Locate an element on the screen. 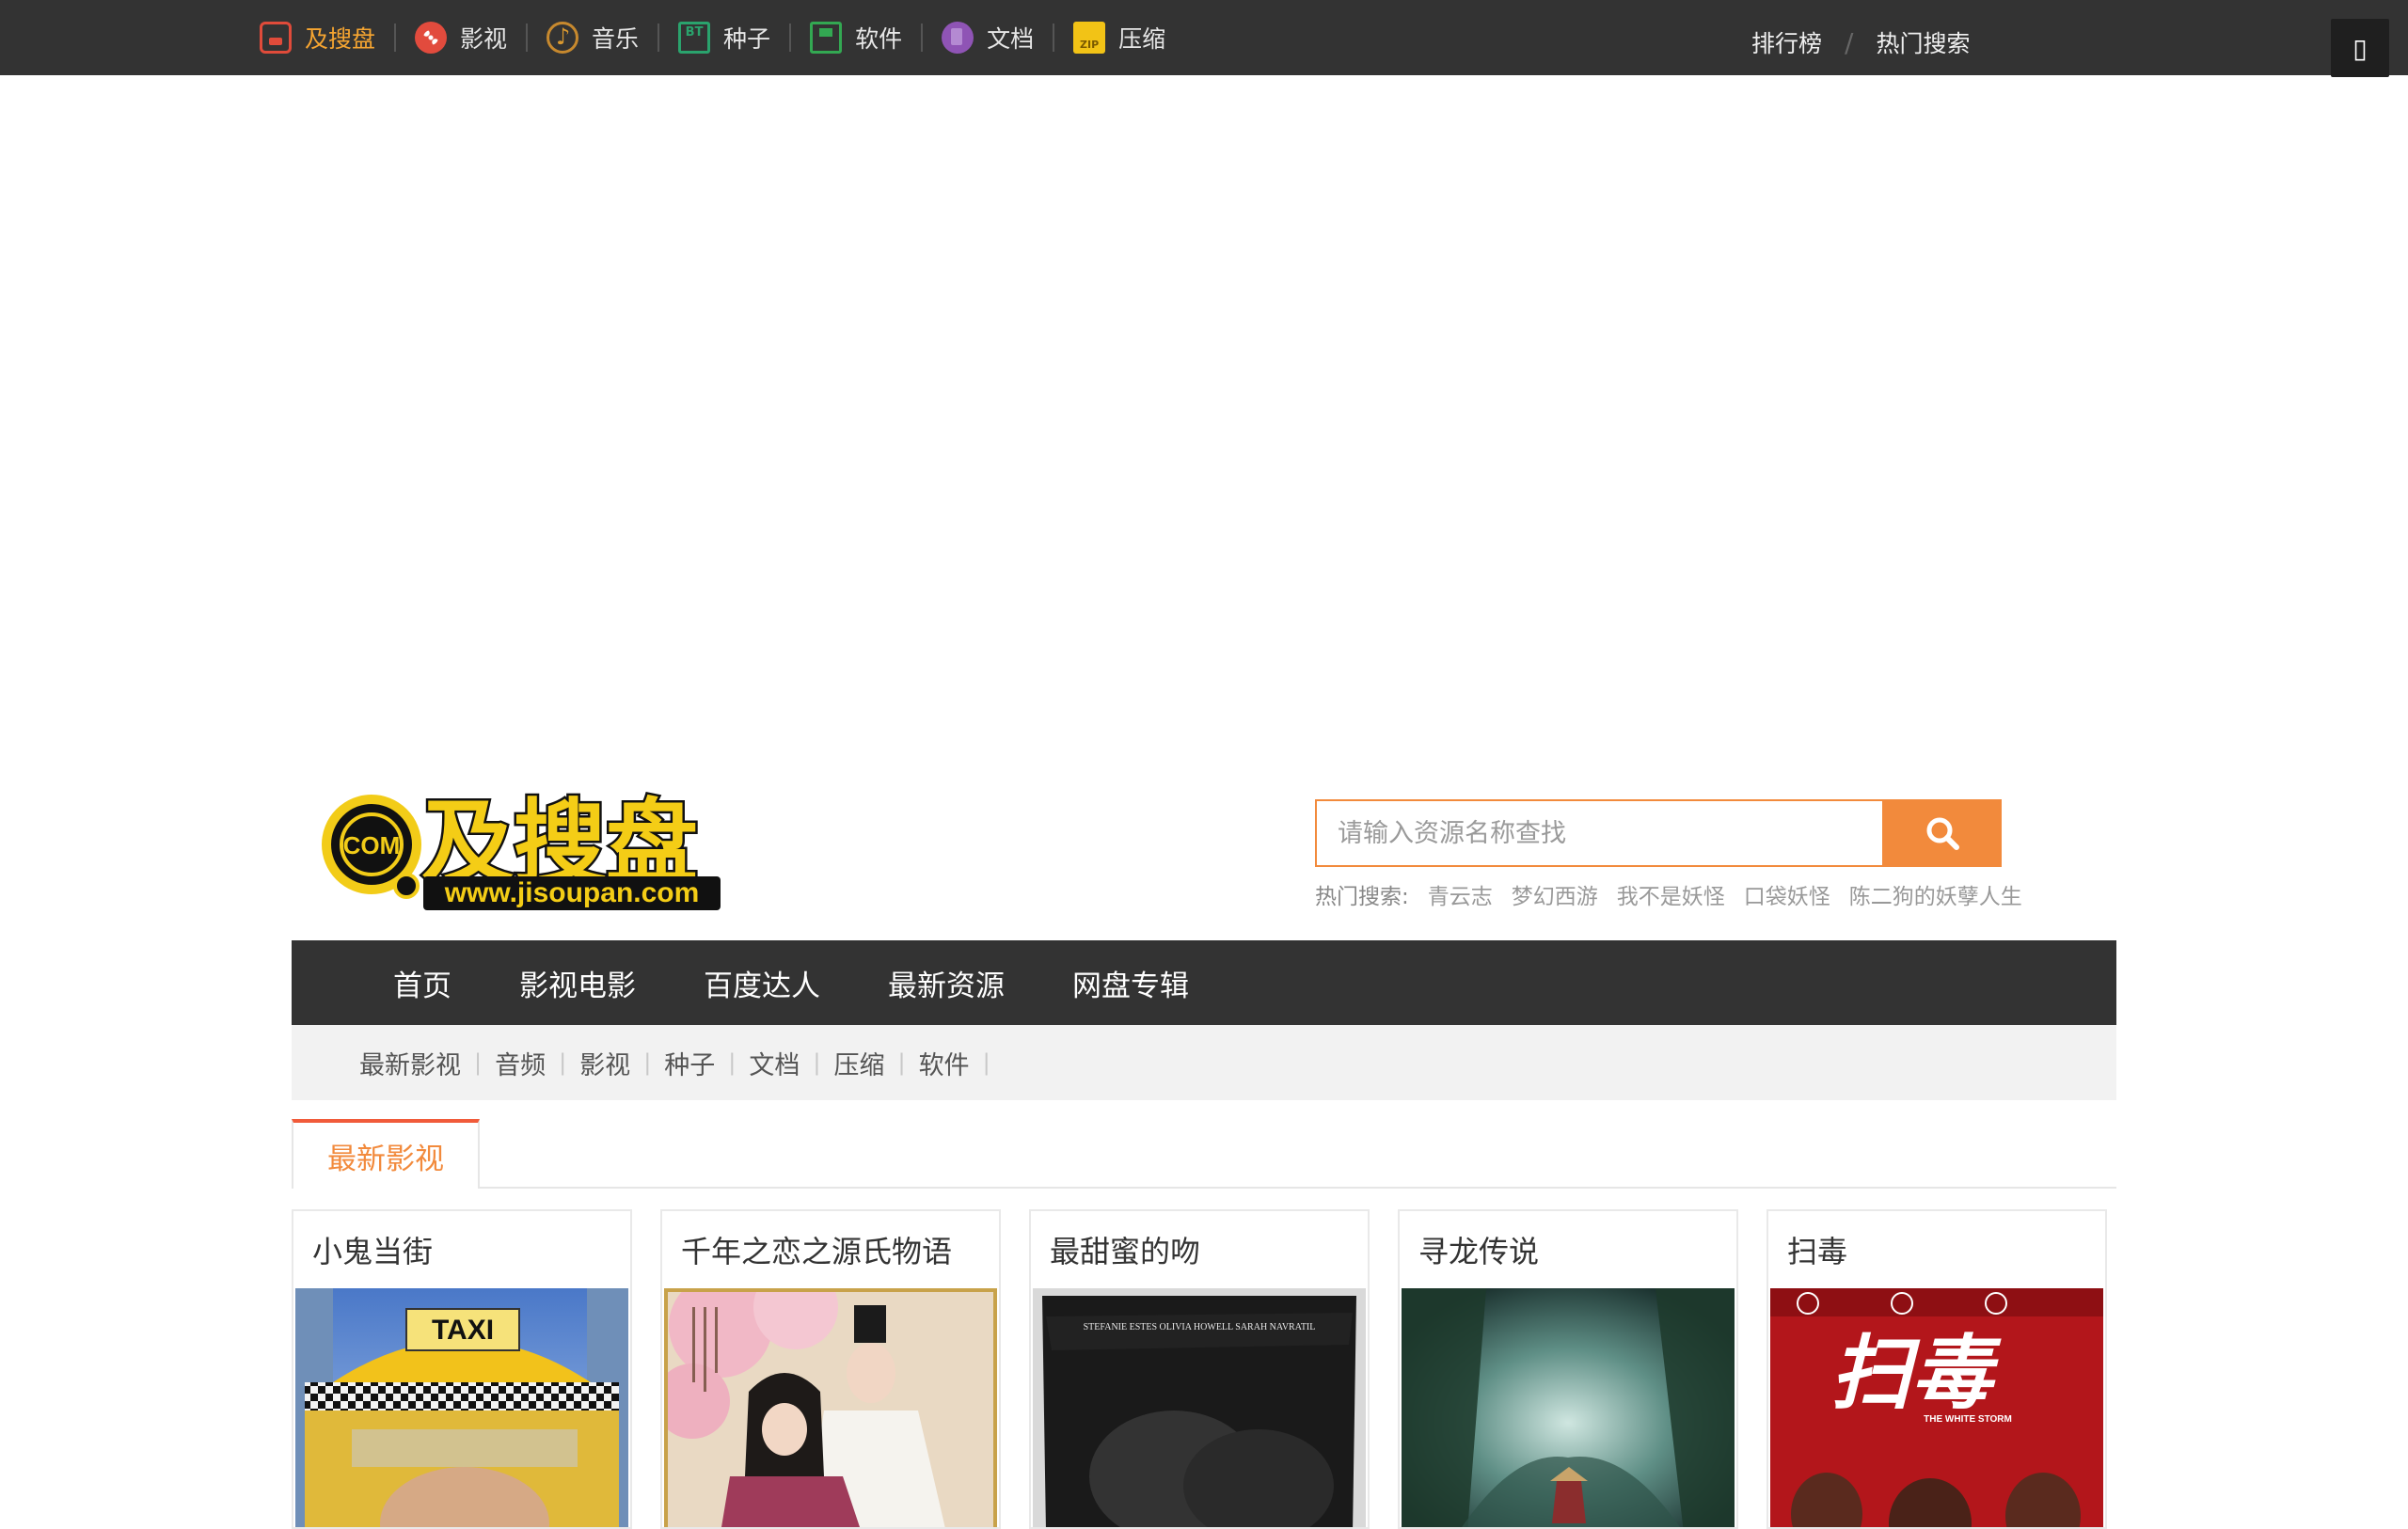 The image size is (2408, 1529). movie-poster: TAXI is located at coordinates (462, 1408).